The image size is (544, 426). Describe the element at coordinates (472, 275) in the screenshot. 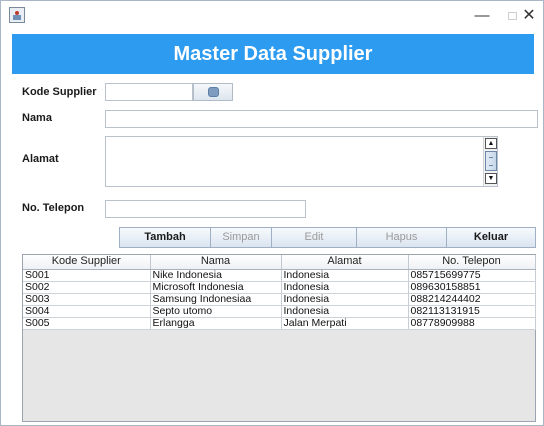

I see `table-cell: 085715699775` at that location.